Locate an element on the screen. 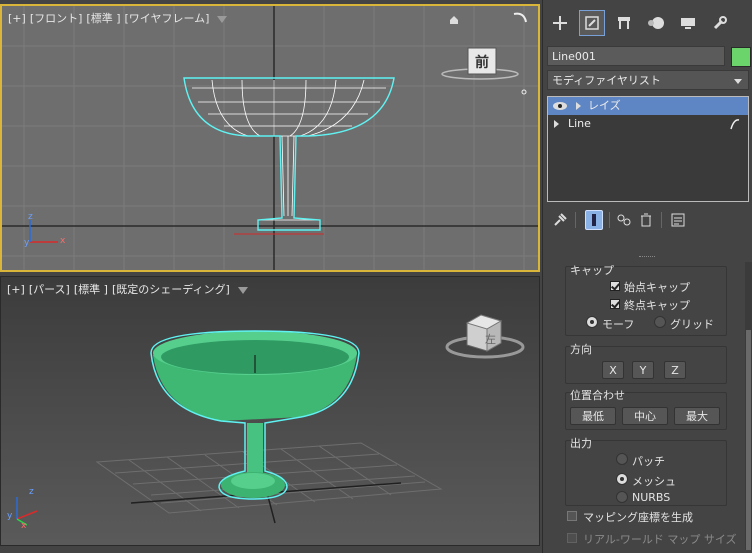  real-world-label: リアル-ワールド マップ サイズ is located at coordinates (660, 539).